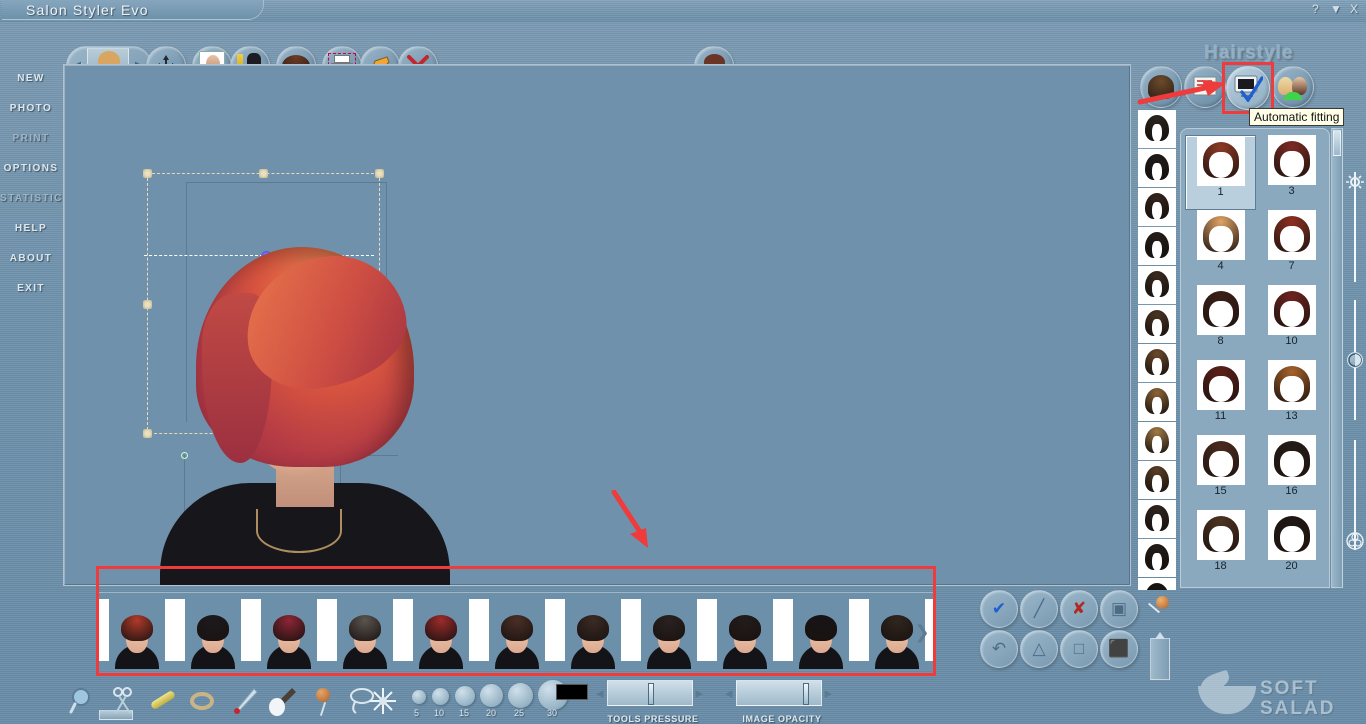 This screenshot has width=1366, height=724. Describe the element at coordinates (1315, 9) in the screenshot. I see `help-window-button: ?` at that location.